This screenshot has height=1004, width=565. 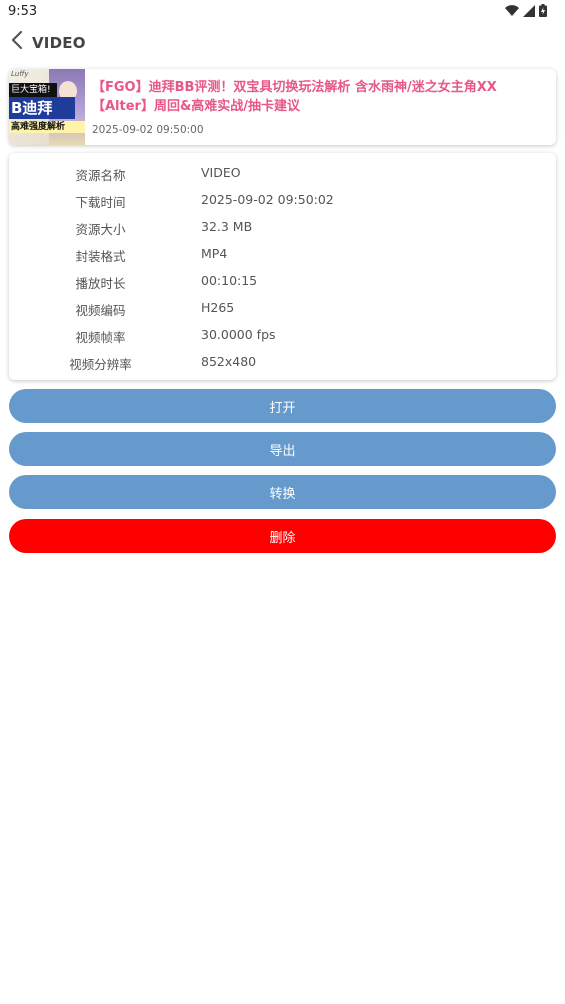 I want to click on info-row: 资源大小 32.3 MB, so click(x=282, y=227).